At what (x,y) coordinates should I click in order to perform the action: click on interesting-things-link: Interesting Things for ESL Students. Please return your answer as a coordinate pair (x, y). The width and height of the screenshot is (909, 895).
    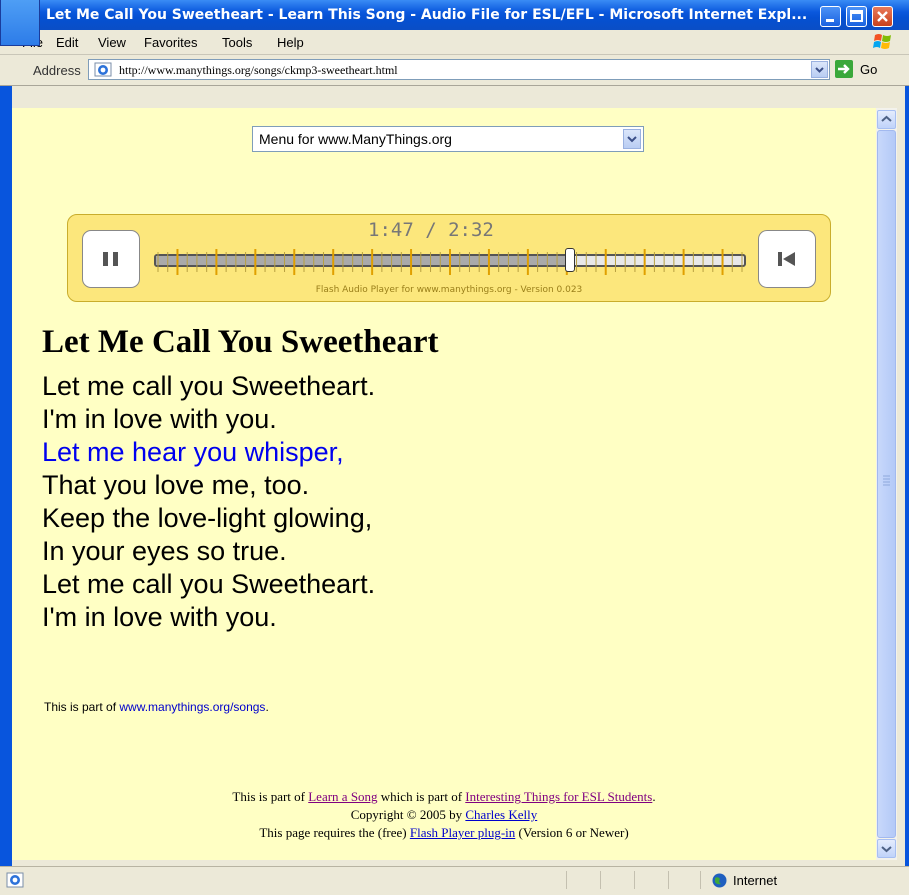
    Looking at the image, I should click on (558, 796).